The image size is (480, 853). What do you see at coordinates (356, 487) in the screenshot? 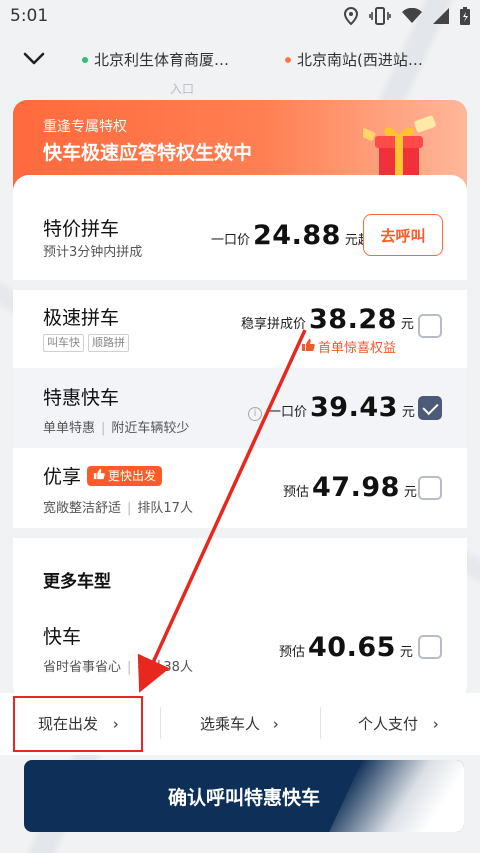
I see `option-price-value: 47.98` at bounding box center [356, 487].